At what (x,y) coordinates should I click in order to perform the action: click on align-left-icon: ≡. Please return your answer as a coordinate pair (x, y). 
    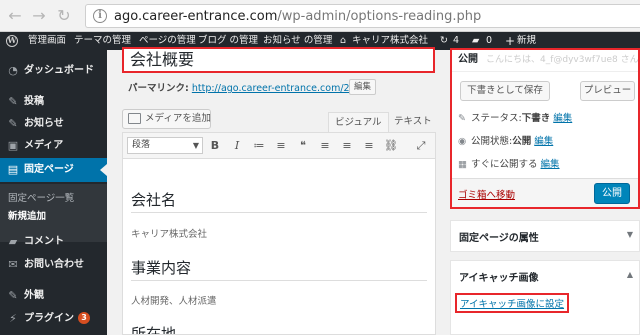
    Looking at the image, I should click on (325, 146).